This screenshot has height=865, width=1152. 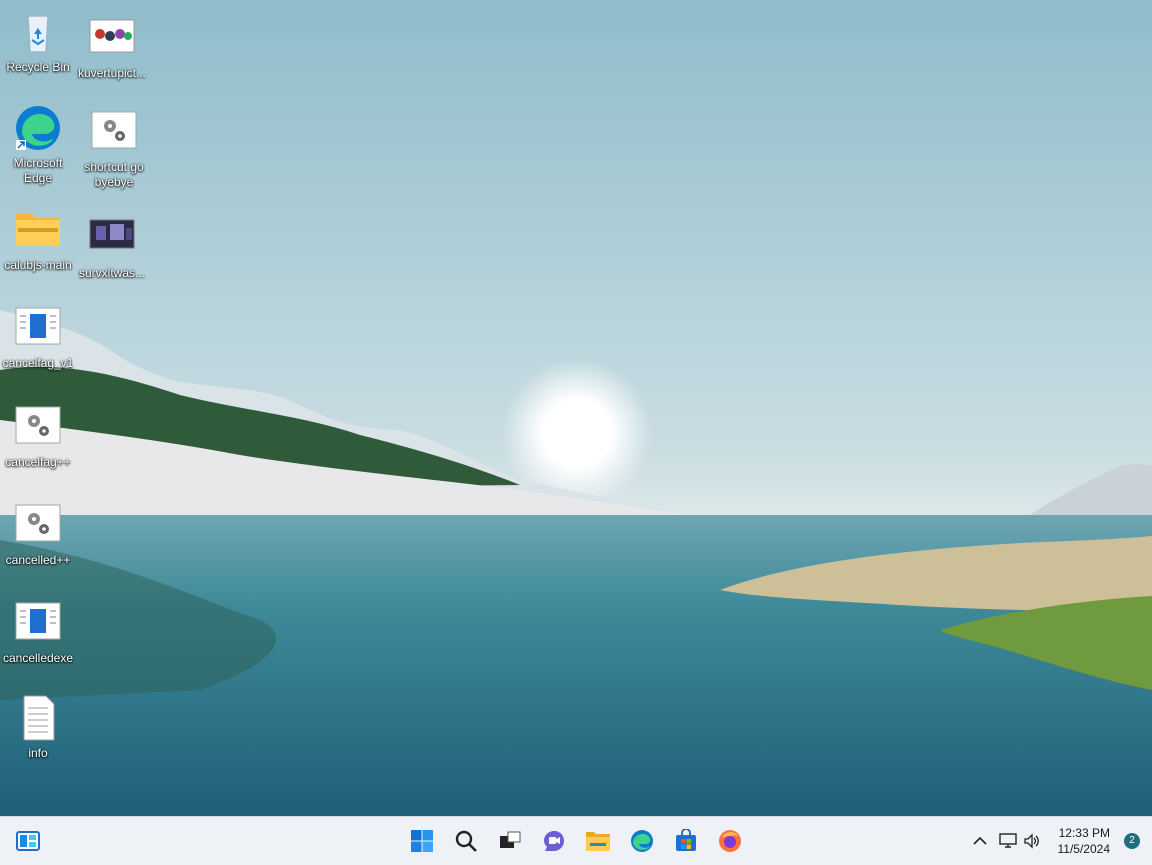 I want to click on desktop-icon-cancelled-plusplus: cancelled++, so click(x=38, y=534).